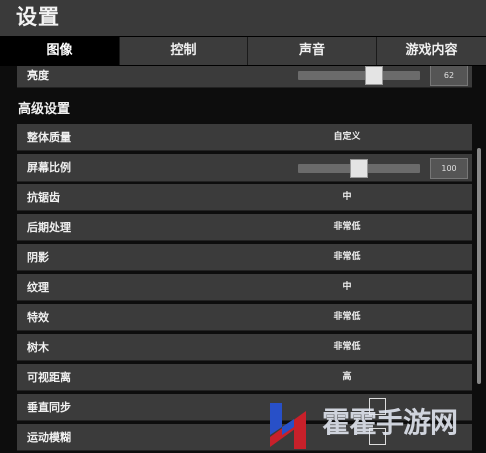  What do you see at coordinates (312, 51) in the screenshot?
I see `tab-sound: 声音` at bounding box center [312, 51].